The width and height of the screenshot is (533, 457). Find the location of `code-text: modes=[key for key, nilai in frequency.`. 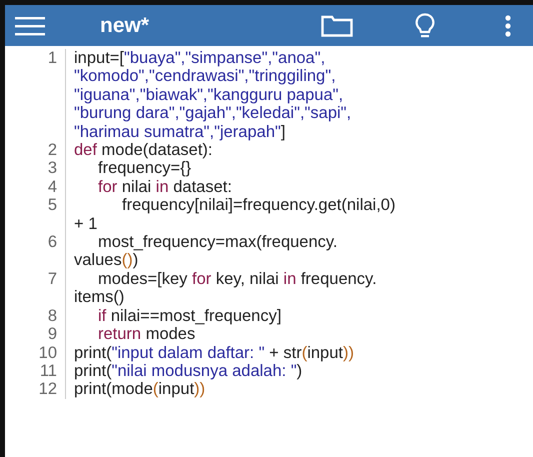

code-text: modes=[key for key, nilai in frequency. is located at coordinates (237, 279).